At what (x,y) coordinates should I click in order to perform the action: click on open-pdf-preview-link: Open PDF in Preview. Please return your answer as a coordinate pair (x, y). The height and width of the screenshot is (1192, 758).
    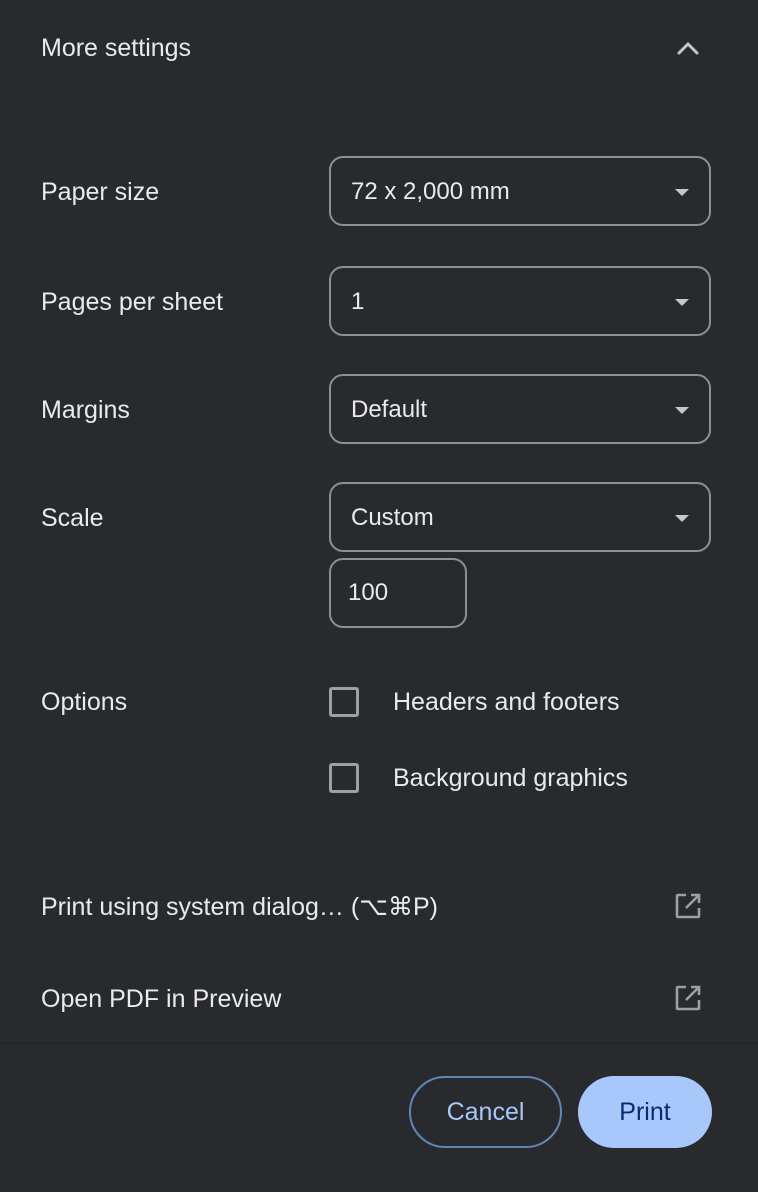
    Looking at the image, I should click on (379, 999).